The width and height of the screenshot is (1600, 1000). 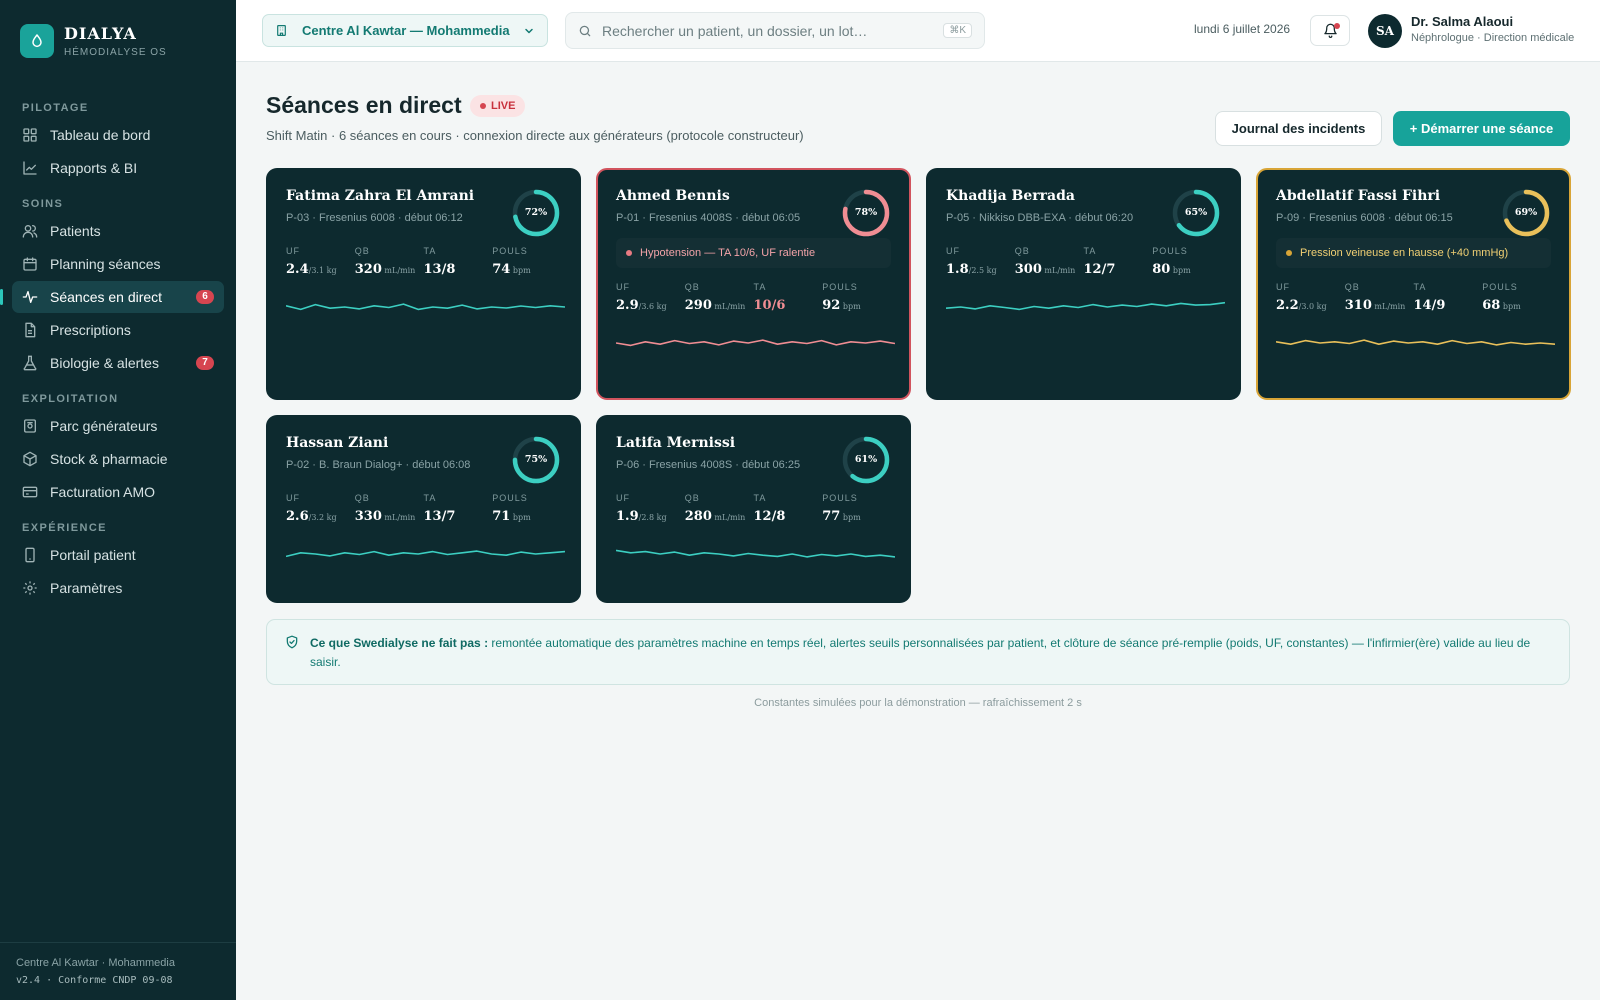 What do you see at coordinates (118, 492) in the screenshot?
I see `sidebar-item-facturation: Facturation AMO` at bounding box center [118, 492].